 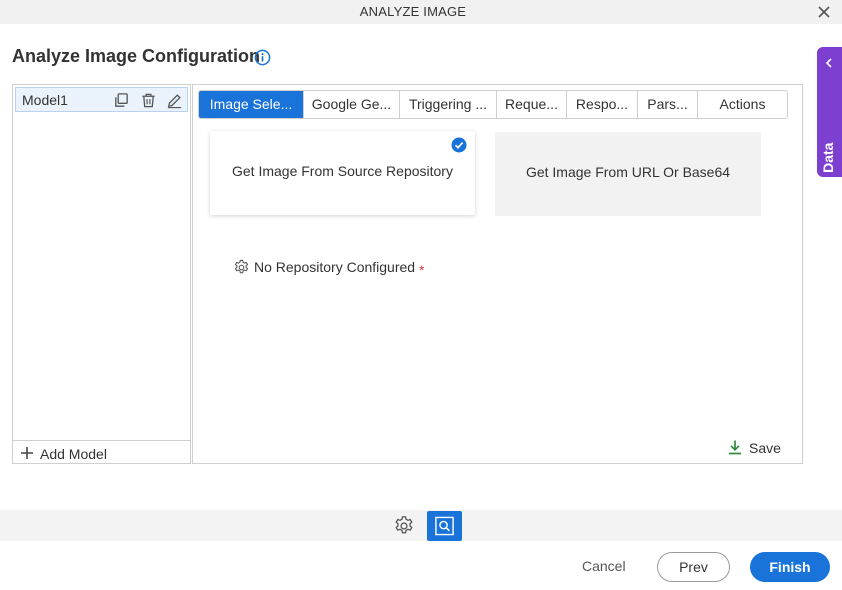 I want to click on bottom-toolbar, so click(x=421, y=525).